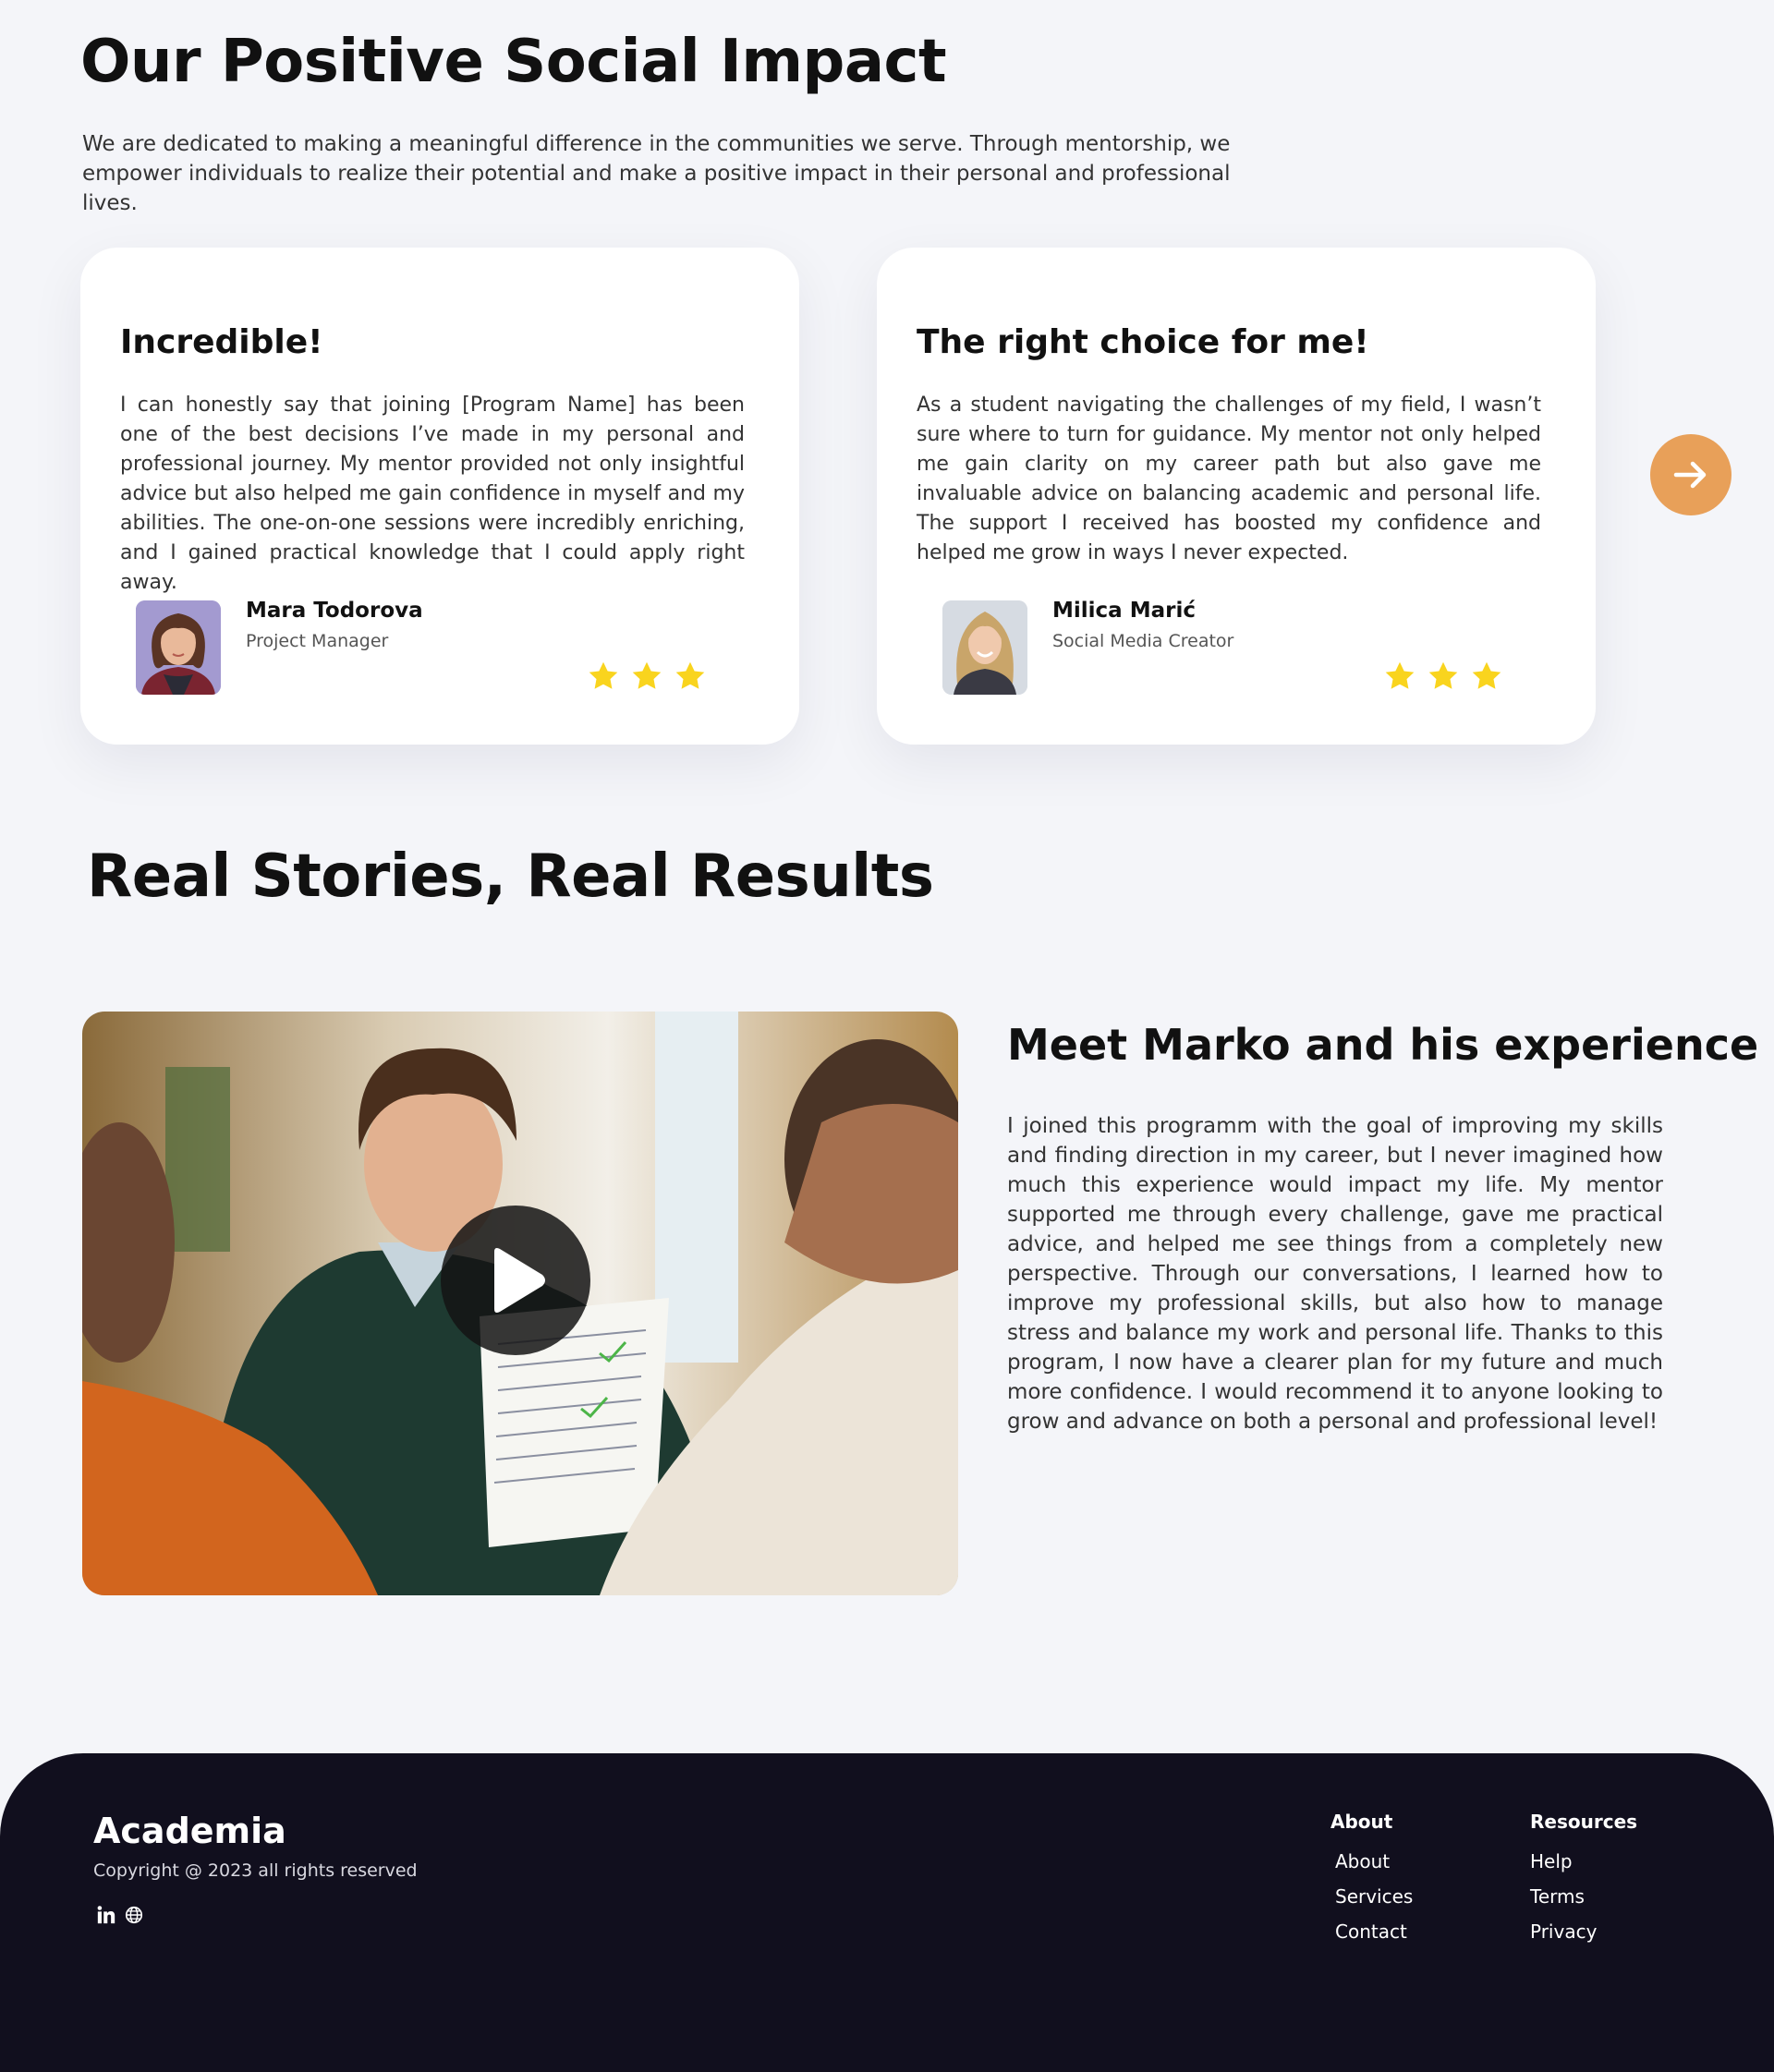 The image size is (1774, 2072). I want to click on copyright-text: Copyright @ 2023 all rights reserved, so click(255, 1870).